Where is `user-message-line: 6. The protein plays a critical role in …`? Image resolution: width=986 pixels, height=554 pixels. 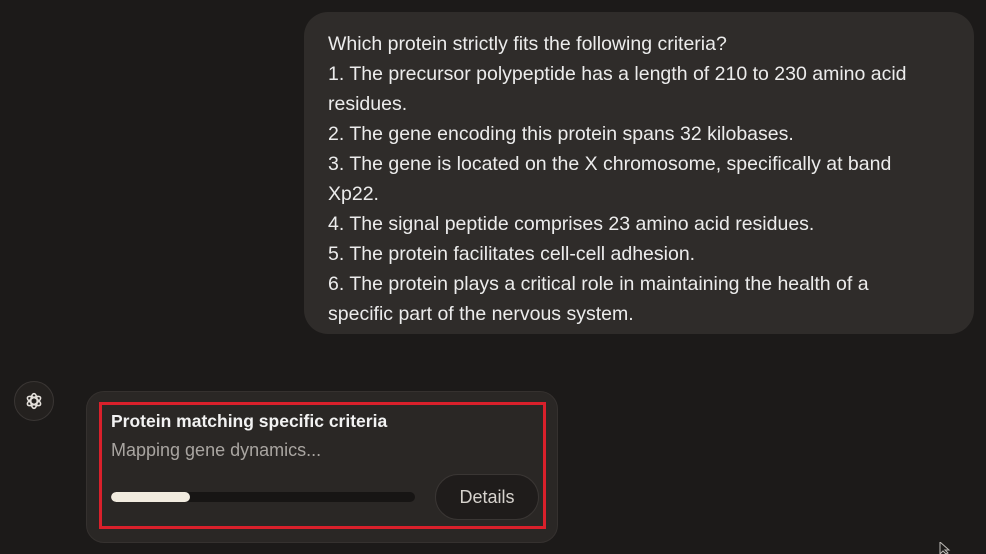
user-message-line: 6. The protein plays a critical role in … is located at coordinates (598, 284).